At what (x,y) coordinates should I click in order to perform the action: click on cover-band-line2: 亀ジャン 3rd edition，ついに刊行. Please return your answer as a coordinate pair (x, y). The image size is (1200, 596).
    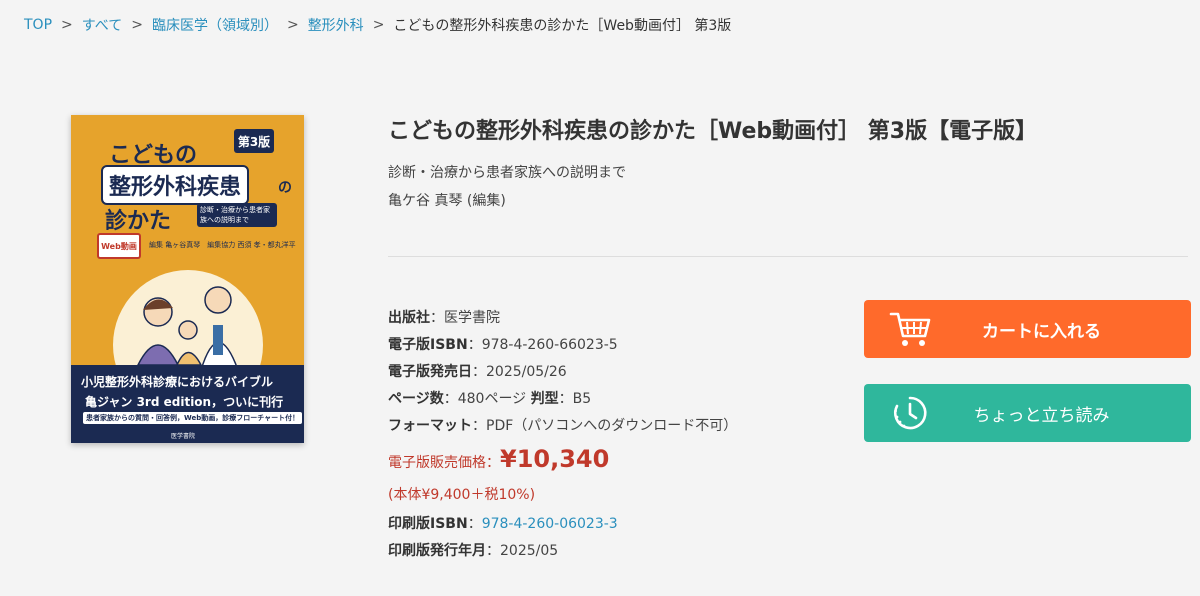
    Looking at the image, I should click on (184, 402).